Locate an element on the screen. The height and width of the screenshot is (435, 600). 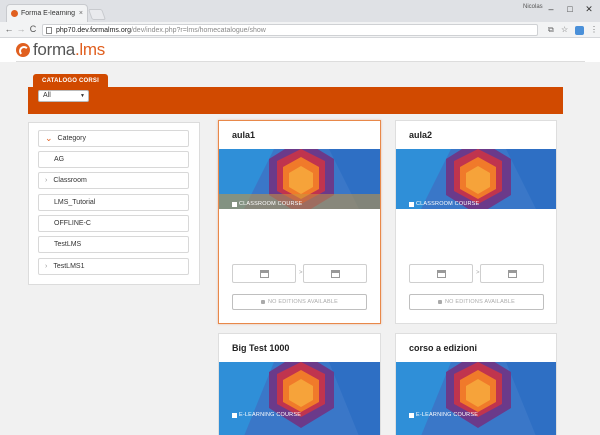
browser-tab: Forma E-learning × is located at coordinates (47, 13).